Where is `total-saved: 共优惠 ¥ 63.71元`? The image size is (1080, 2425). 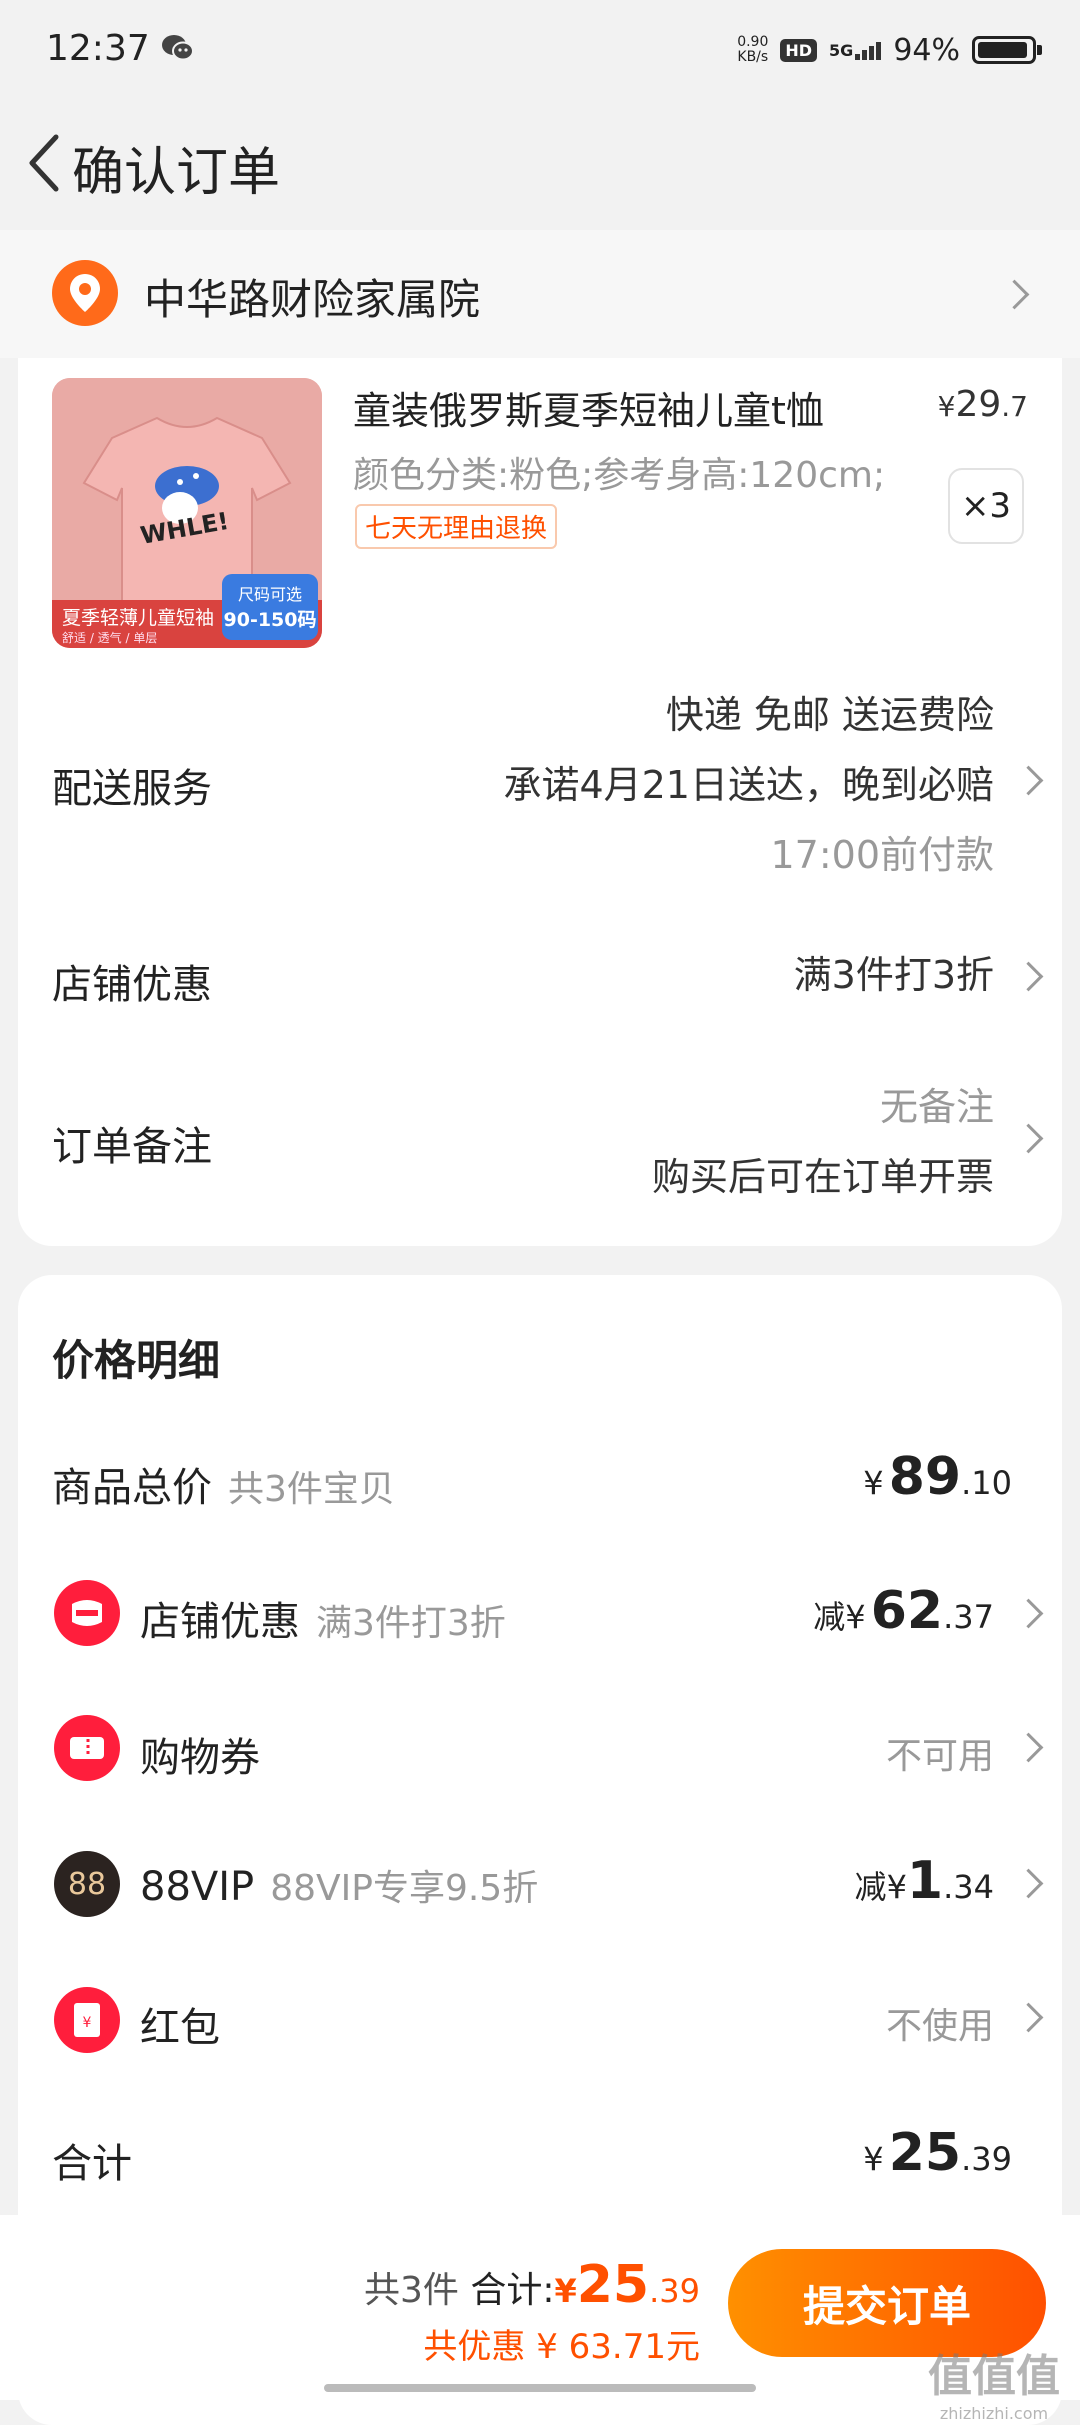 total-saved: 共优惠 ¥ 63.71元 is located at coordinates (561, 2347).